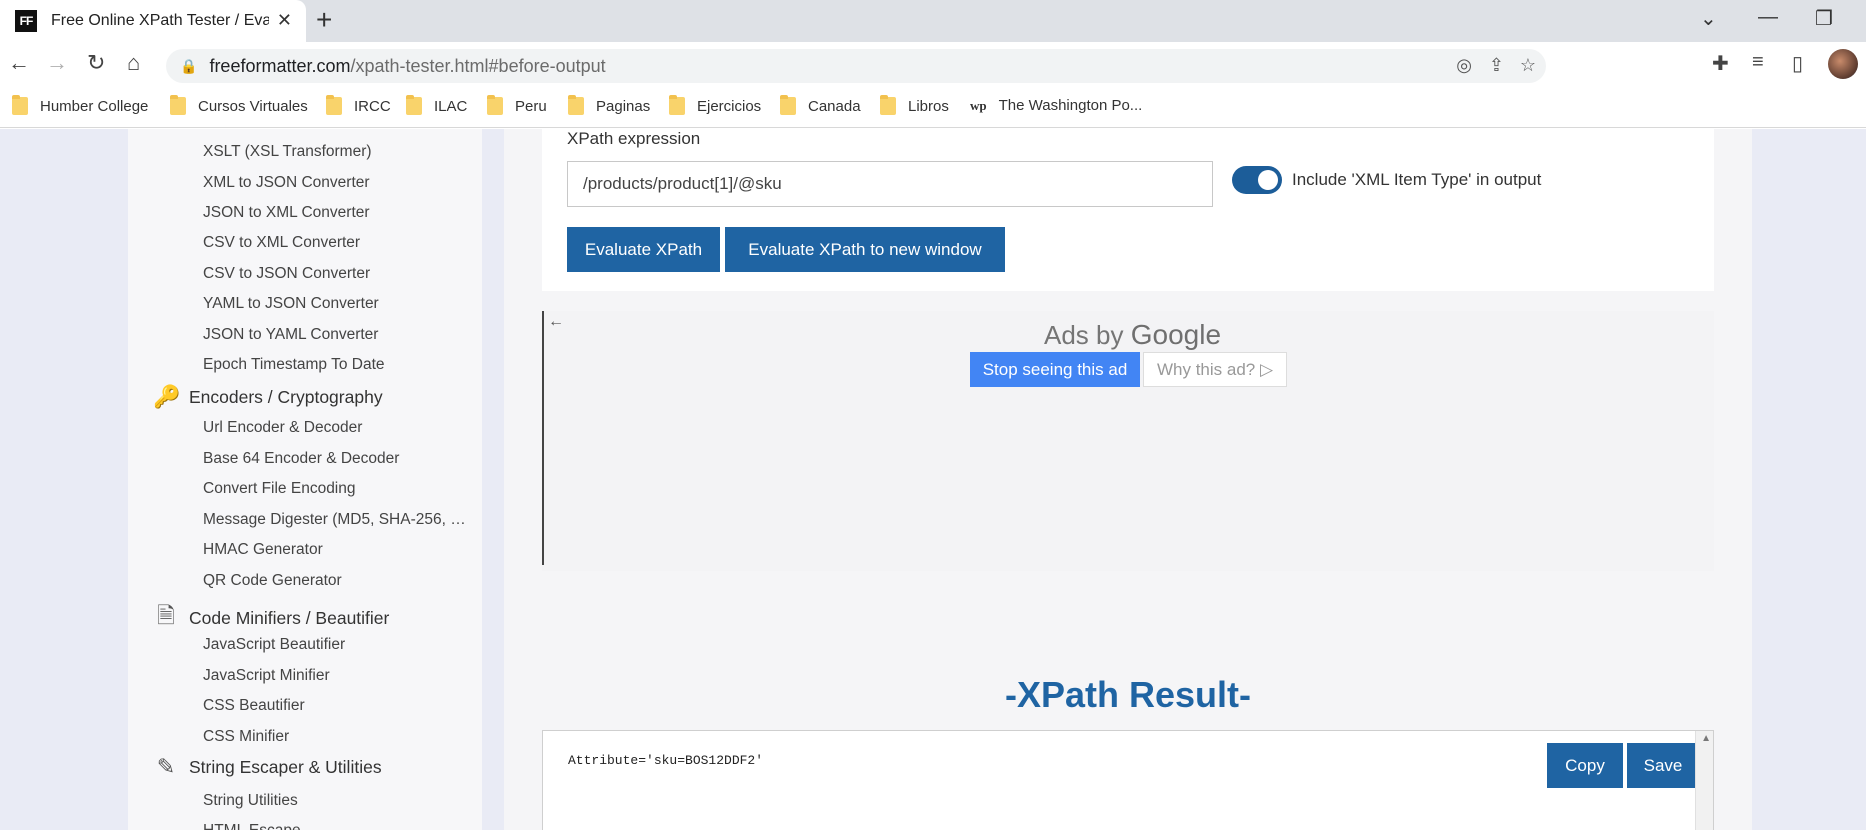 The image size is (1866, 830). What do you see at coordinates (436, 105) in the screenshot?
I see `bookmark-ilac: ILAC` at bounding box center [436, 105].